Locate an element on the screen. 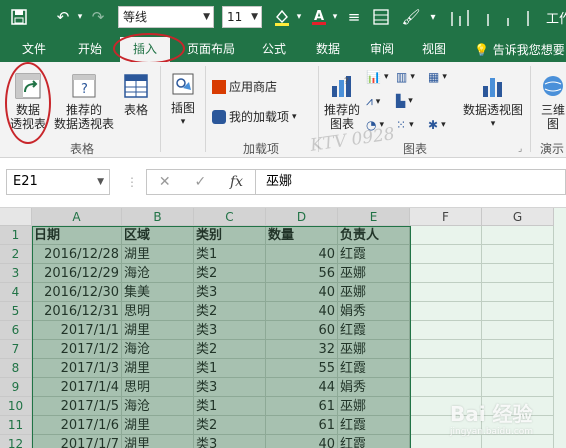 The image size is (566, 448). statistic-chart-button: ▦ ▾ is located at coordinates (437, 77).